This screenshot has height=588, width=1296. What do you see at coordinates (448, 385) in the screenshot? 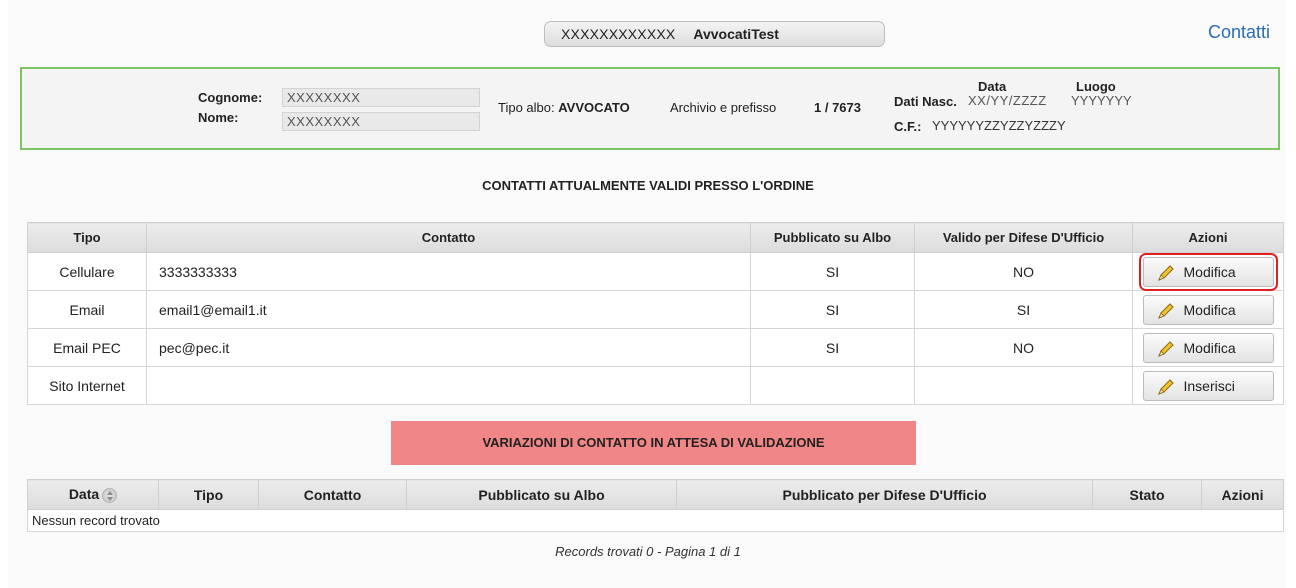
I see `cell-contatto` at bounding box center [448, 385].